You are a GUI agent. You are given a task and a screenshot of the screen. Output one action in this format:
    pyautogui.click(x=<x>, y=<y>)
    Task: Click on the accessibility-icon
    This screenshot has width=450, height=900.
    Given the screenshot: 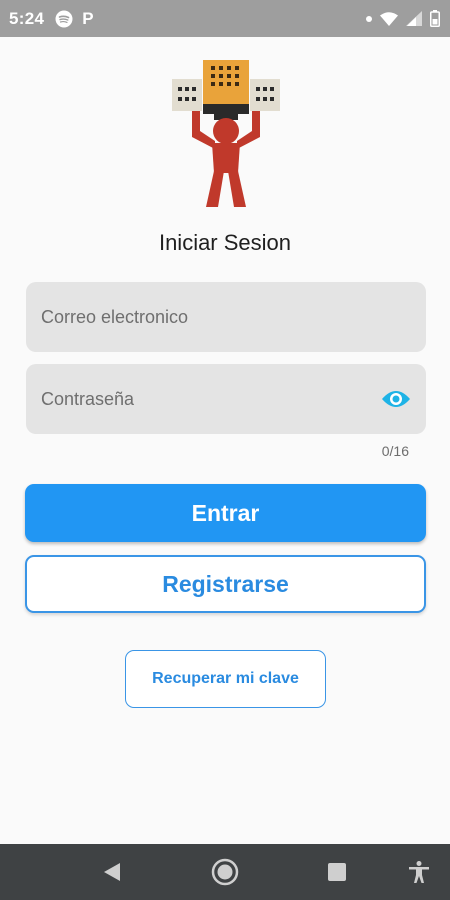 What is the action you would take?
    pyautogui.click(x=419, y=872)
    